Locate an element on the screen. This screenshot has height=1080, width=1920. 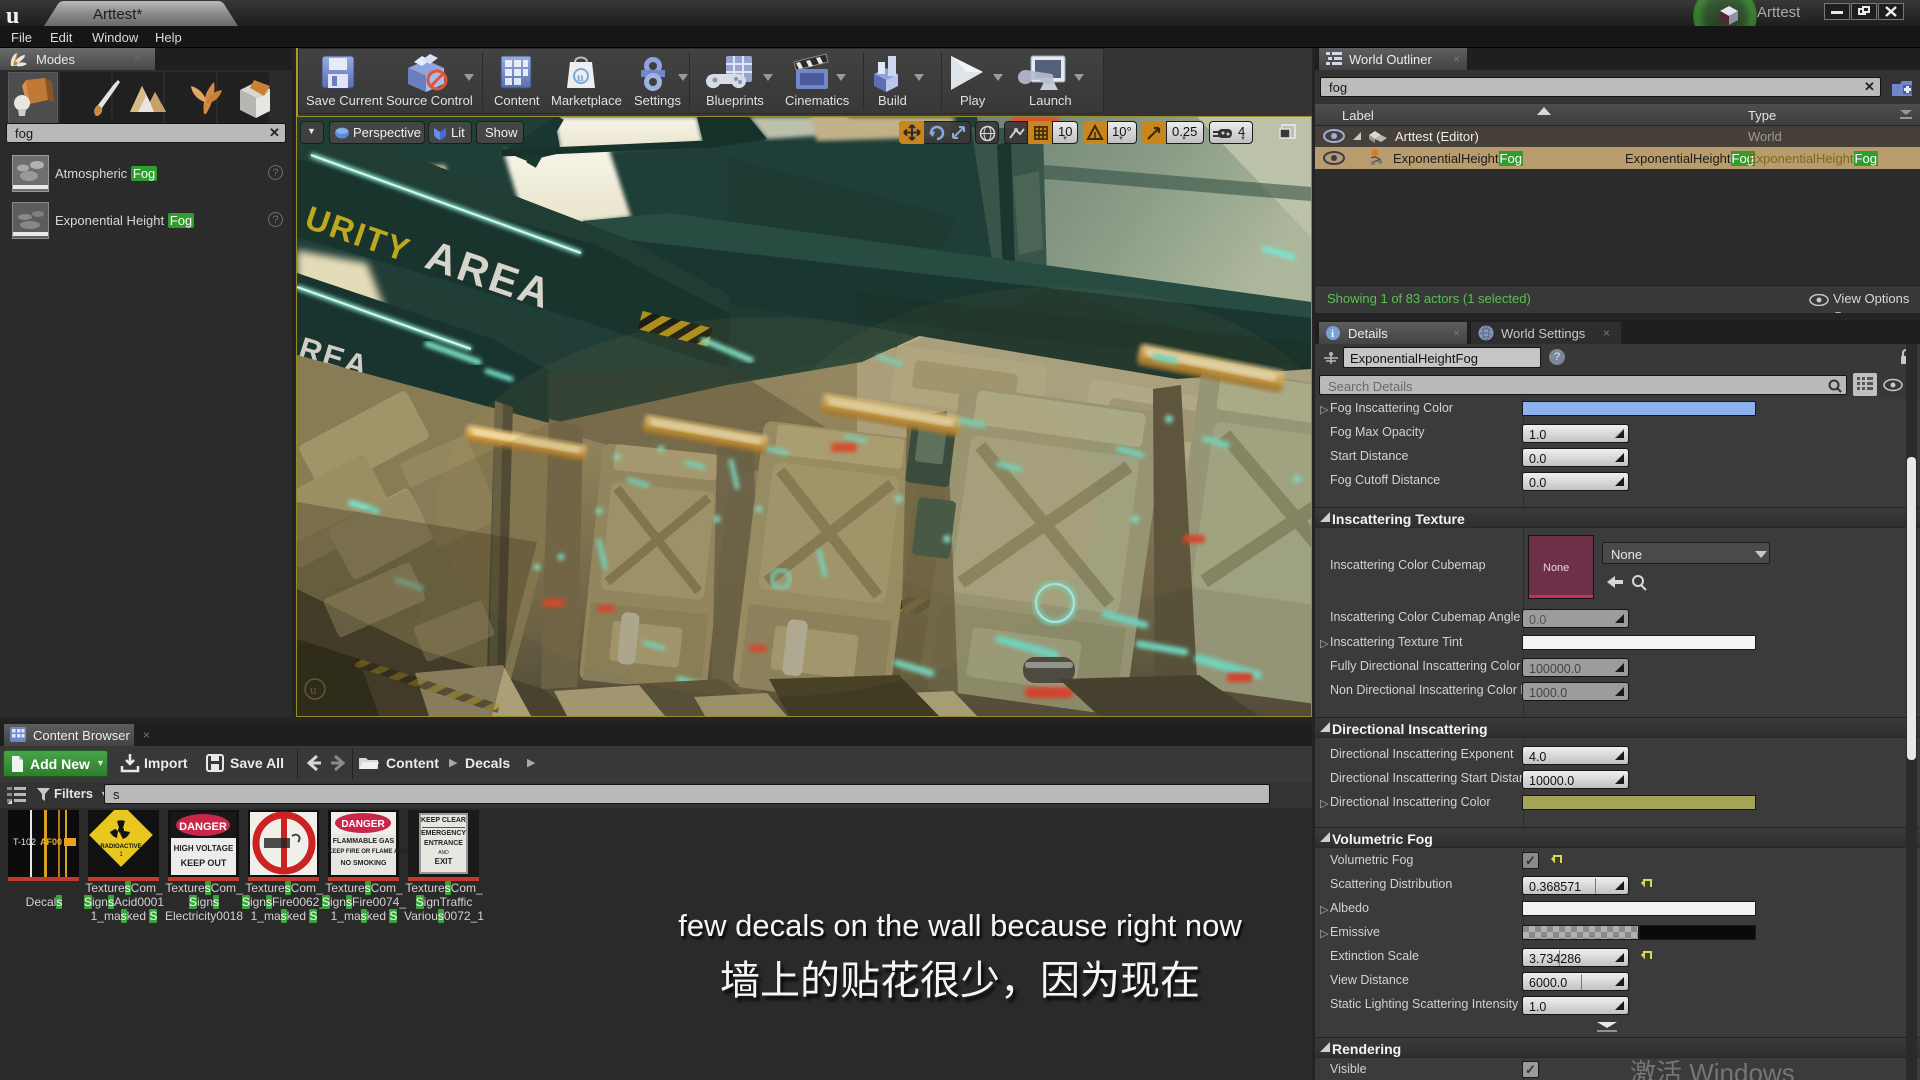
svg-text: i is located at coordinates (1332, 334).